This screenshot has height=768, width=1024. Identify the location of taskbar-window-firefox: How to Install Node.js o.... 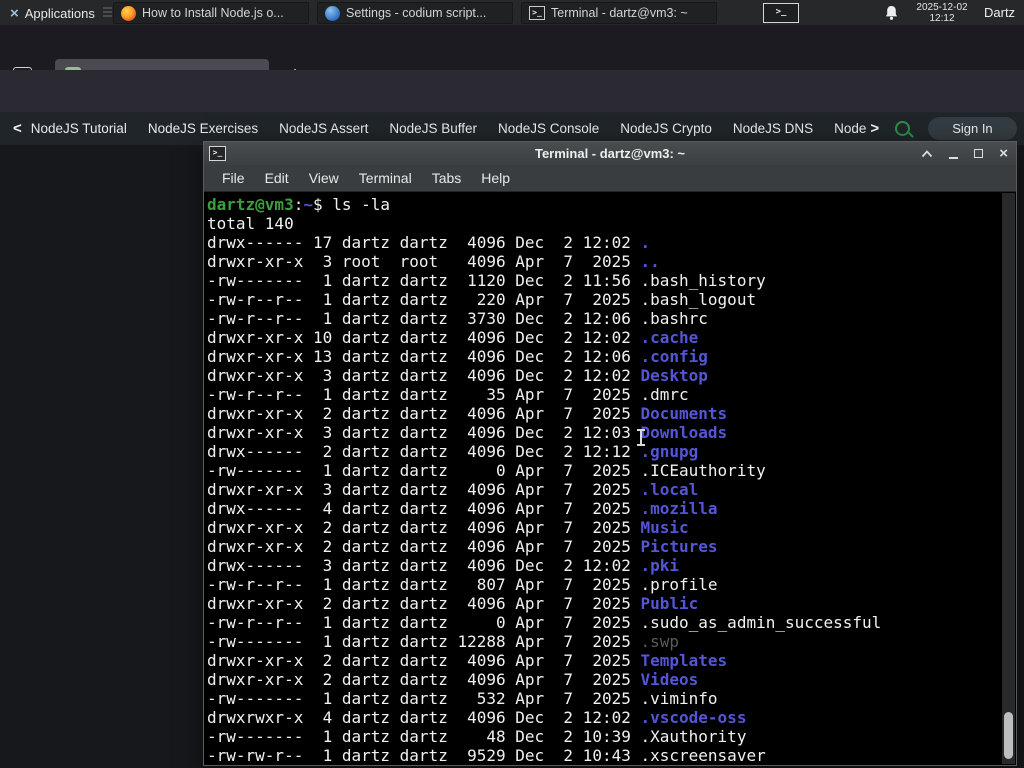
(211, 13).